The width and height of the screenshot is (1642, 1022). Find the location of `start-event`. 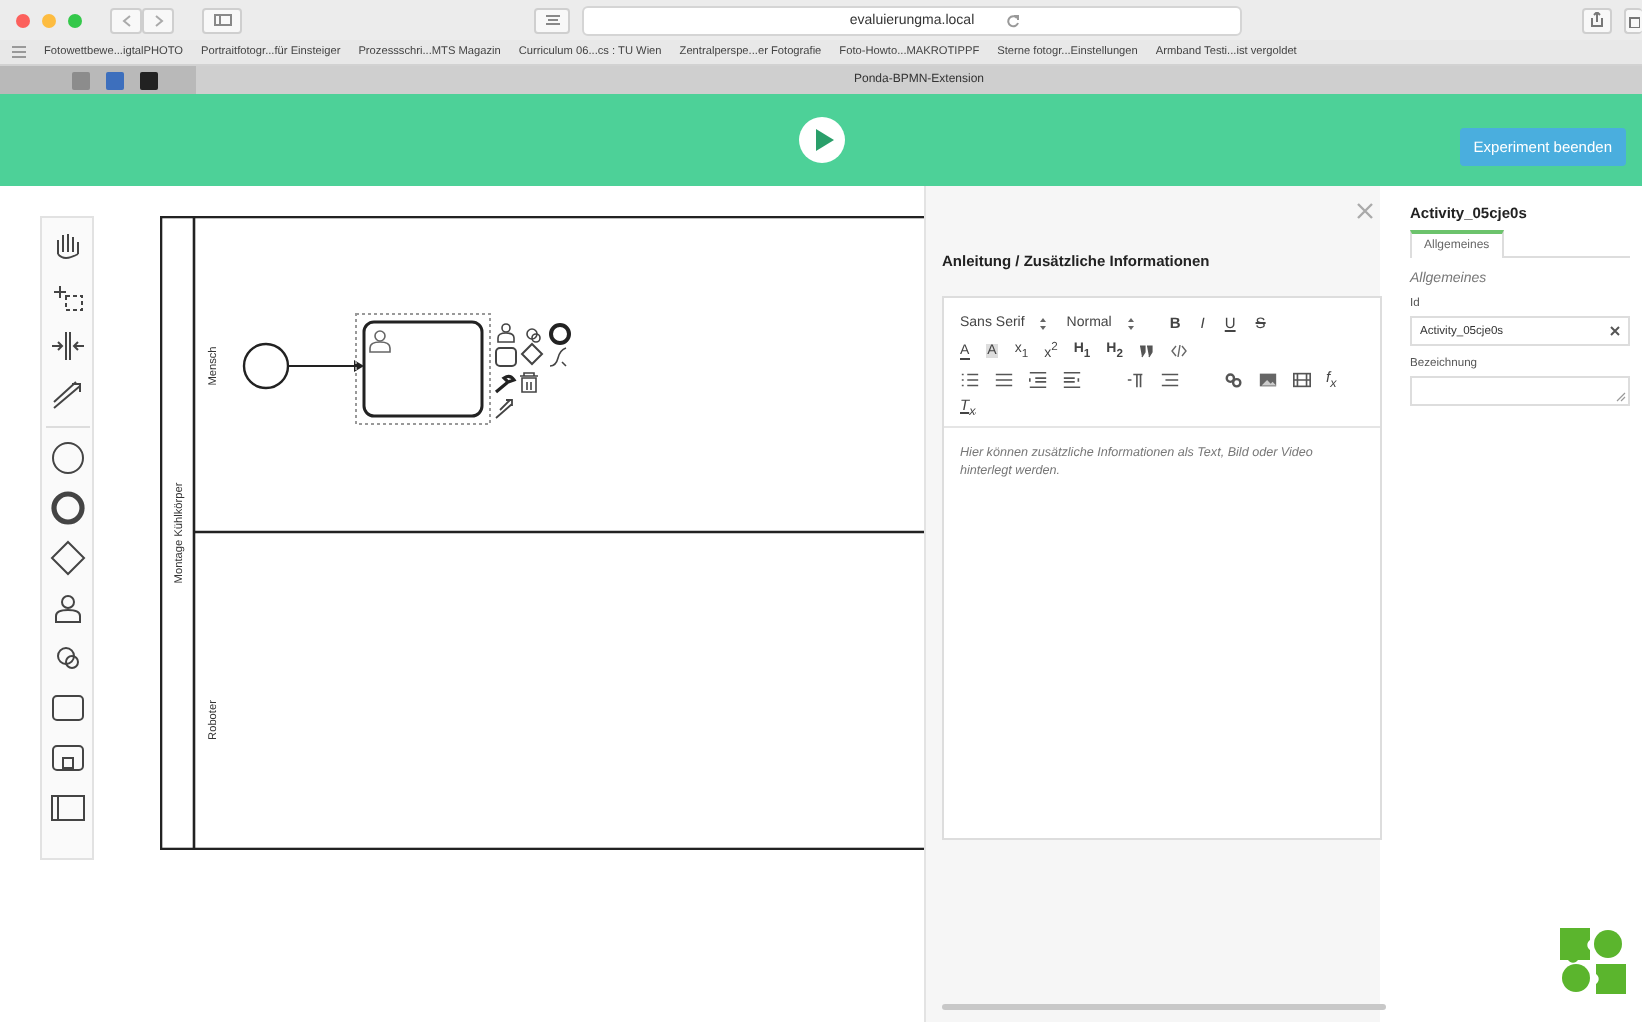

start-event is located at coordinates (266, 366).